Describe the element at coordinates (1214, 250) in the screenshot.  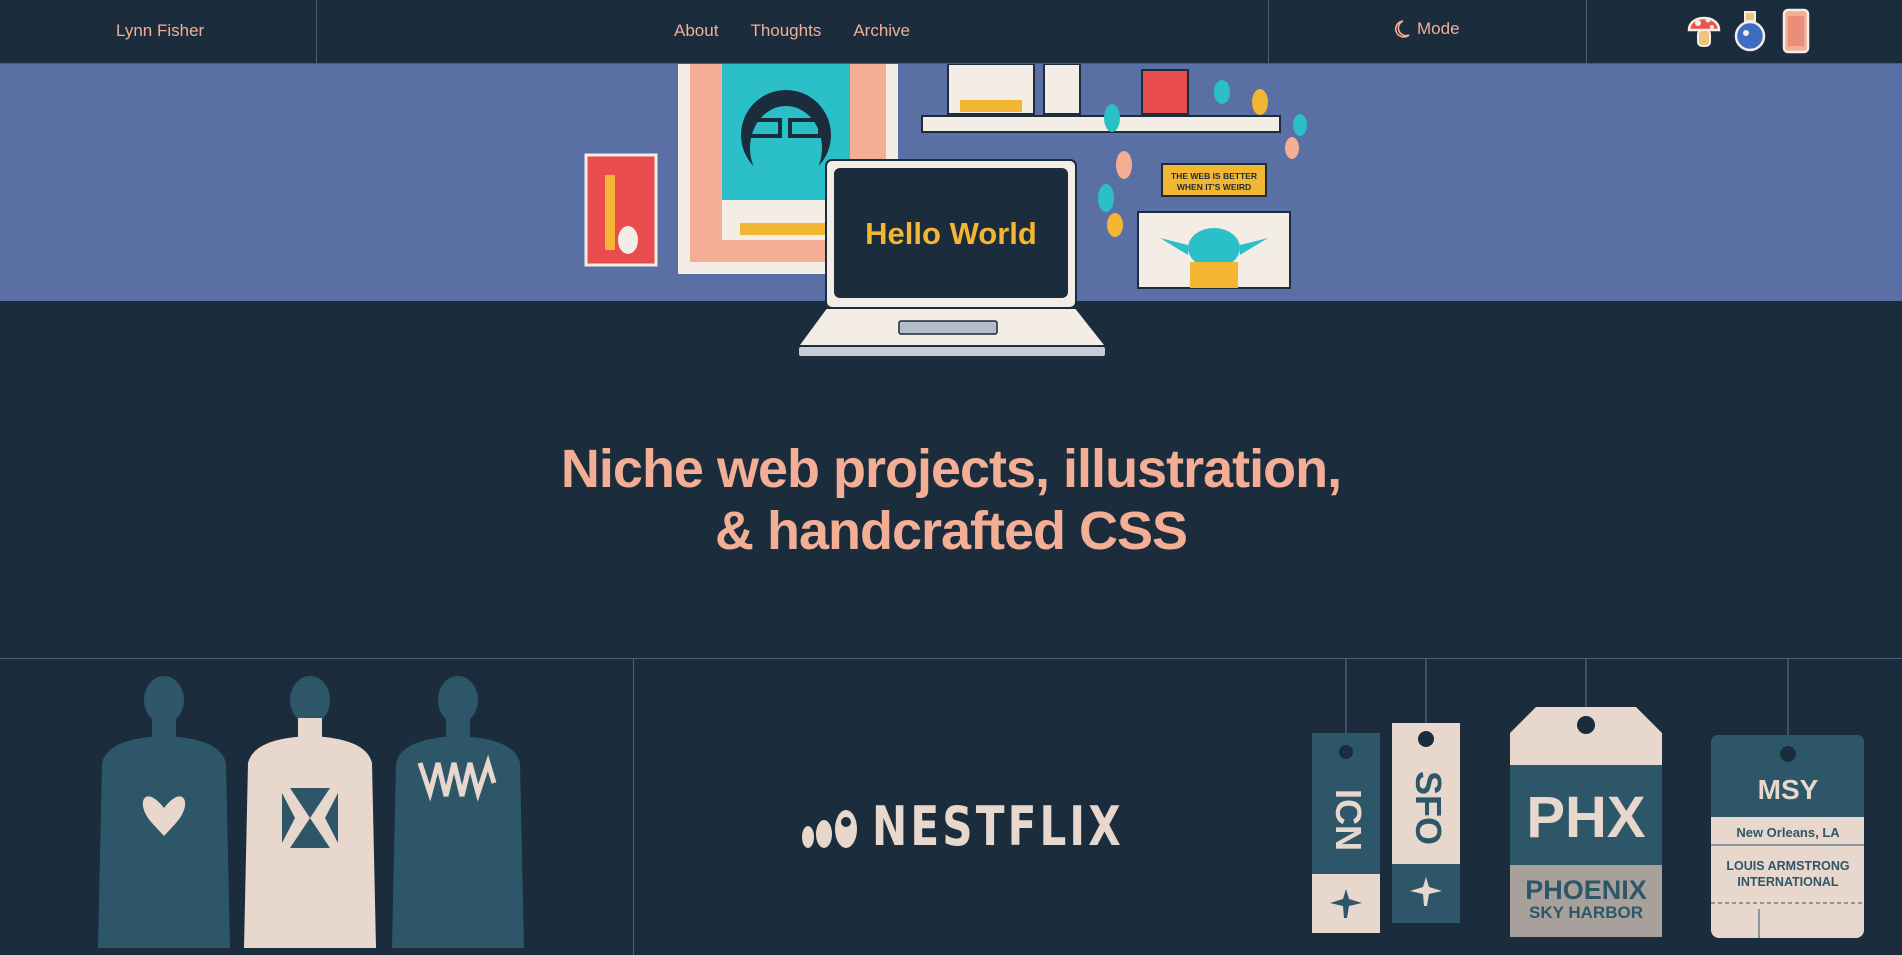
I see `baby-yoda-photo-image` at that location.